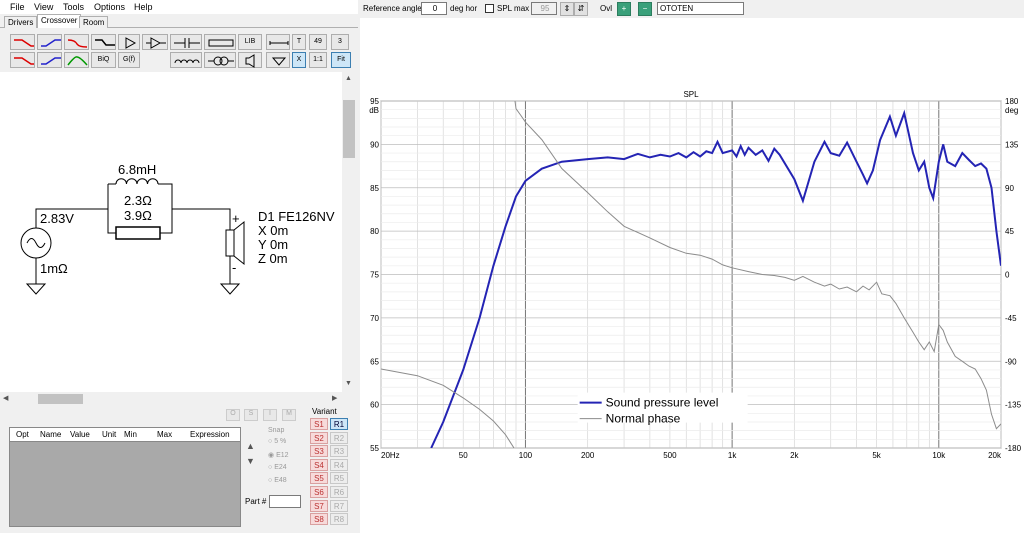 The width and height of the screenshot is (1024, 533). What do you see at coordinates (186, 42) in the screenshot?
I see `capacitor-button` at bounding box center [186, 42].